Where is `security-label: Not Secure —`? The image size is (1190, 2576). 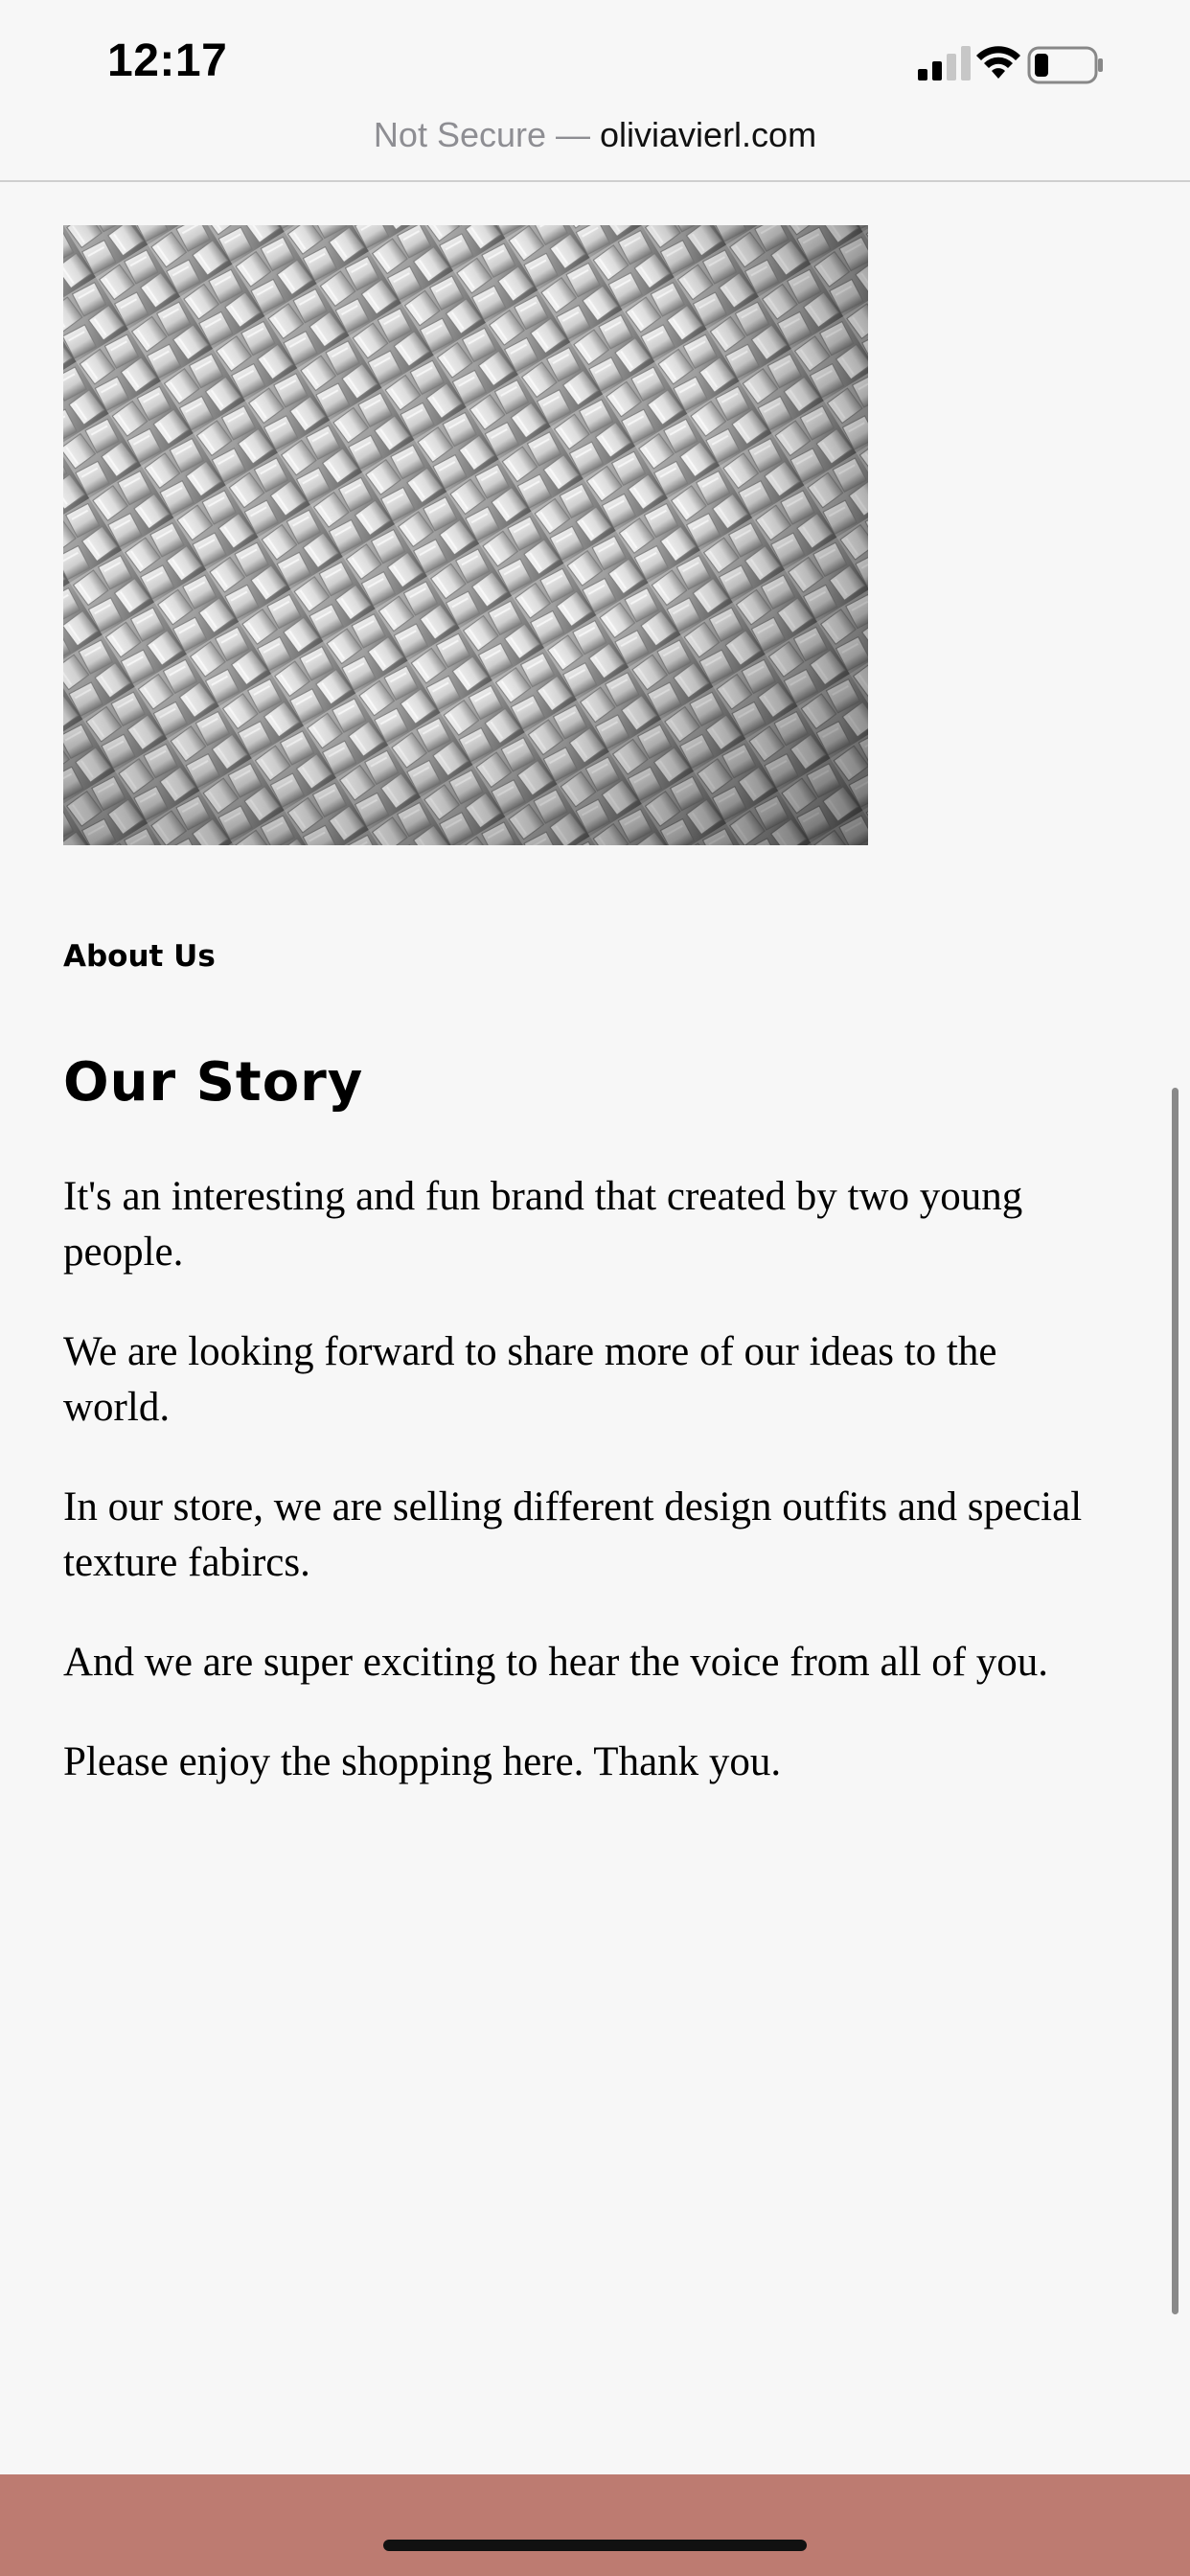
security-label: Not Secure — is located at coordinates (487, 134).